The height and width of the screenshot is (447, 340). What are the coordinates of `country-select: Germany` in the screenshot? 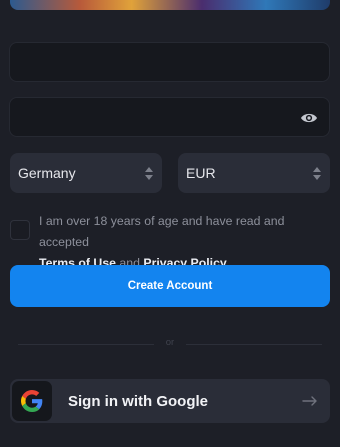 It's located at (86, 173).